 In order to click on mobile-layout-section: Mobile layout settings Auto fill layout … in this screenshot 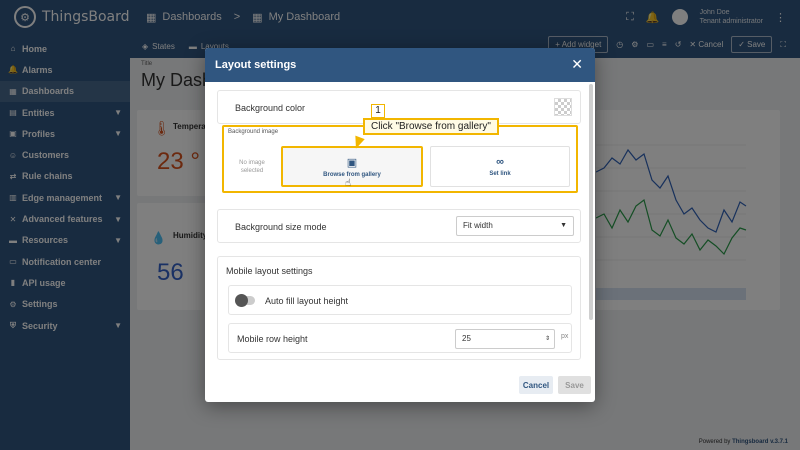, I will do `click(399, 308)`.